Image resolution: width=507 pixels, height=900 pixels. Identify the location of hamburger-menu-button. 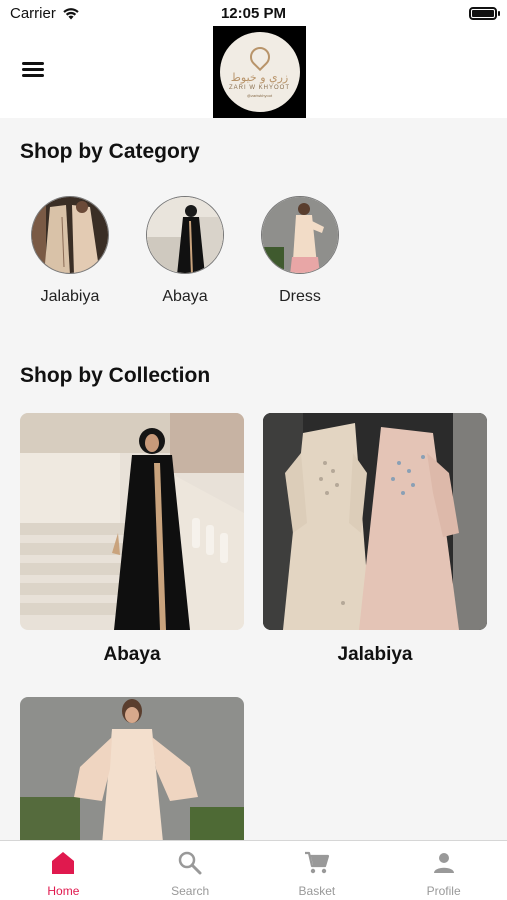
(35, 70).